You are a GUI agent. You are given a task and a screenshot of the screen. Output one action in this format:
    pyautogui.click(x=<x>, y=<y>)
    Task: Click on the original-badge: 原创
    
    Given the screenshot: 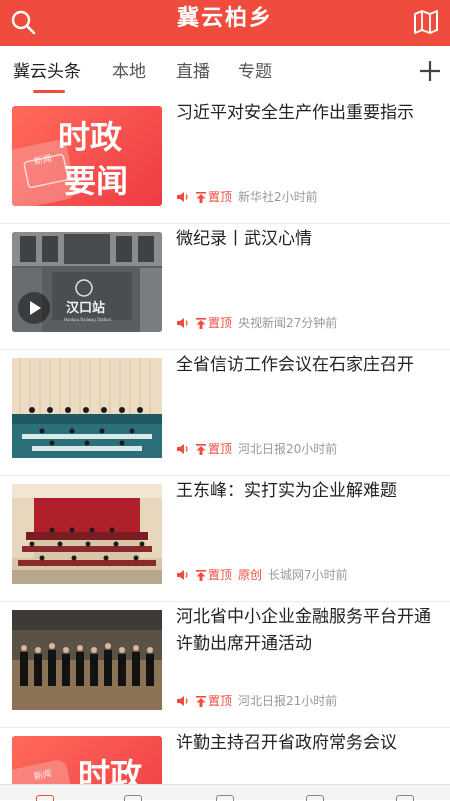 What is the action you would take?
    pyautogui.click(x=250, y=575)
    